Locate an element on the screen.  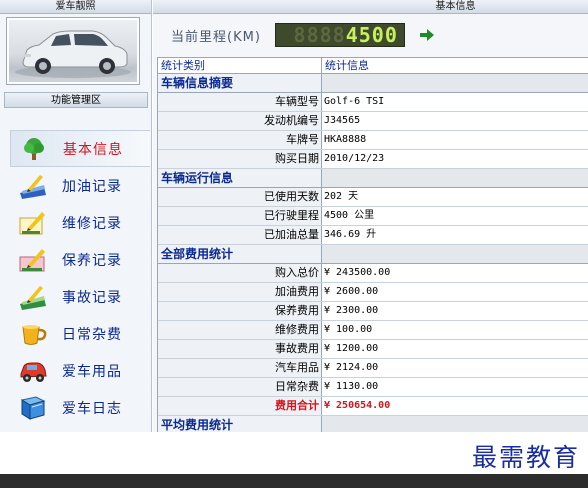
row-value: Golf-6 TSI is located at coordinates (455, 102).